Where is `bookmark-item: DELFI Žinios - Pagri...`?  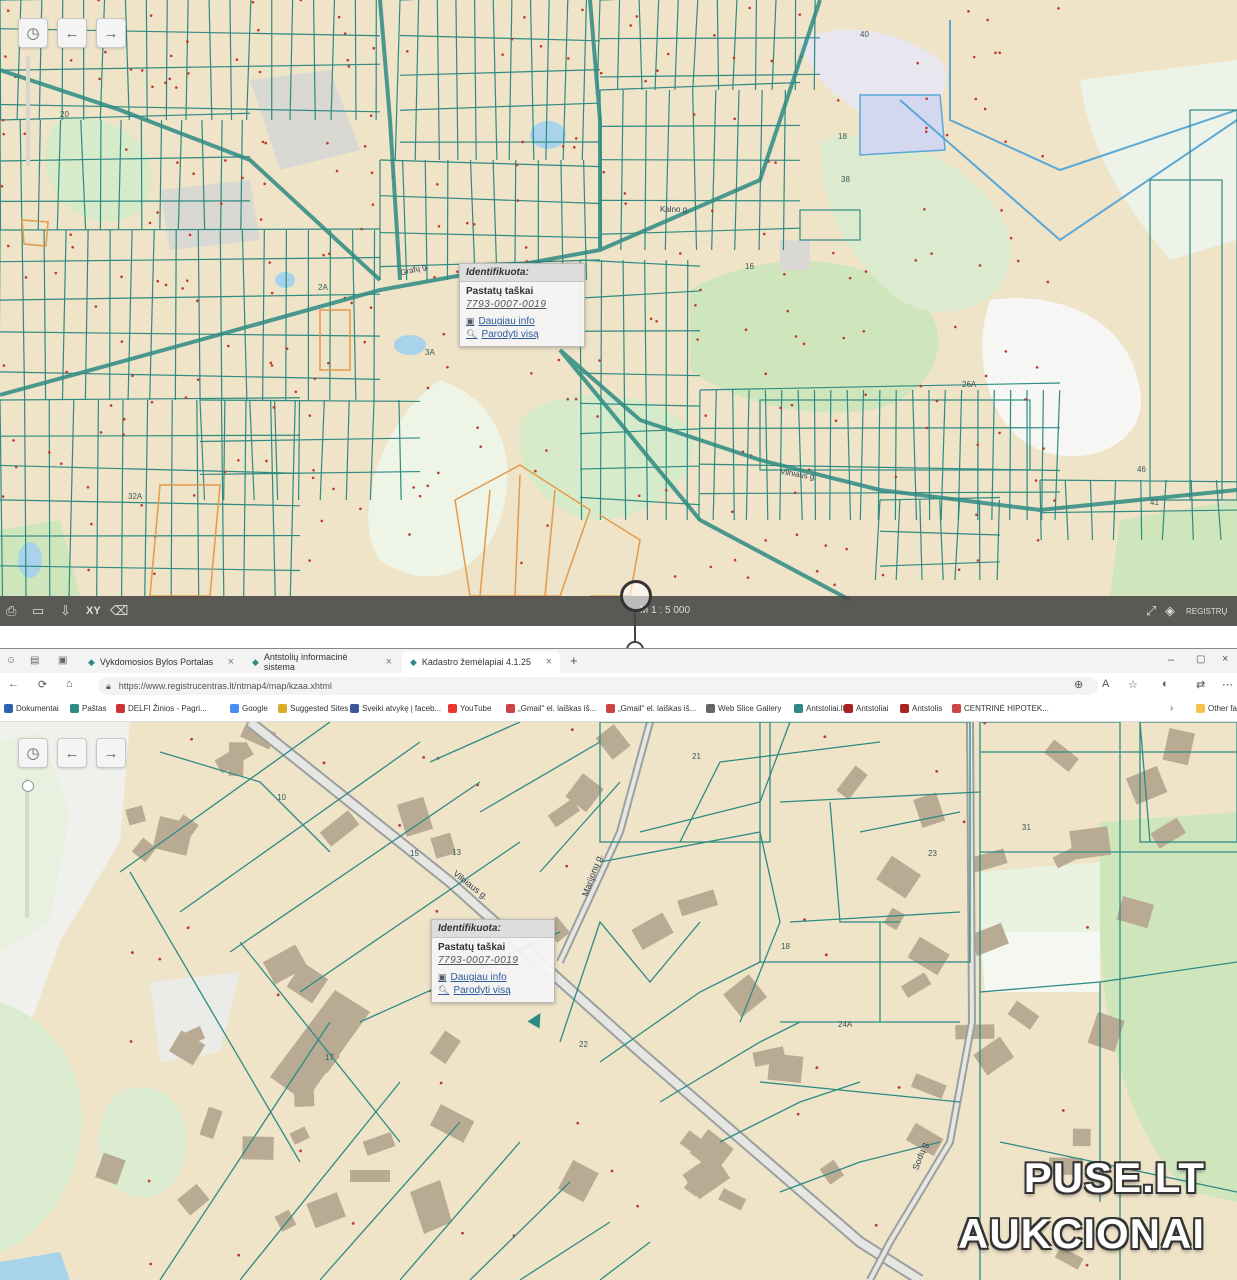 bookmark-item: DELFI Žinios - Pagri... is located at coordinates (161, 708).